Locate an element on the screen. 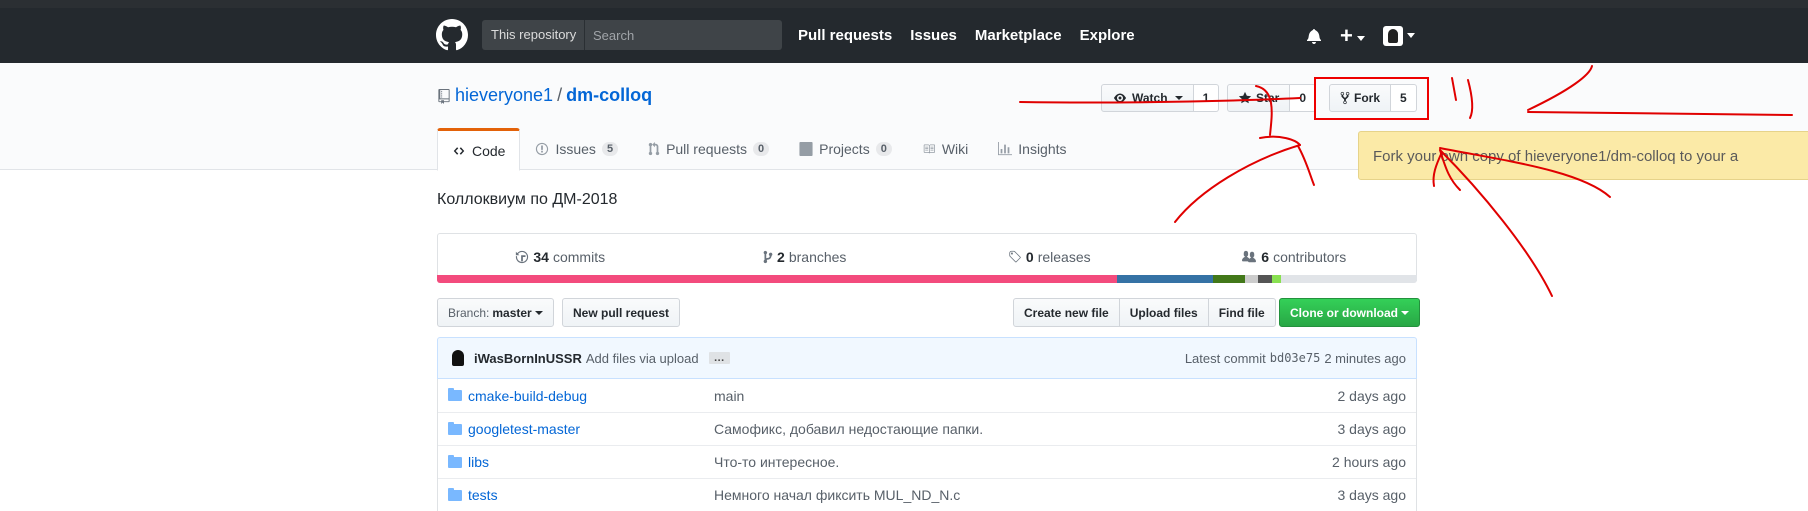 Image resolution: width=1808 pixels, height=511 pixels. tag-icon is located at coordinates (1015, 256).